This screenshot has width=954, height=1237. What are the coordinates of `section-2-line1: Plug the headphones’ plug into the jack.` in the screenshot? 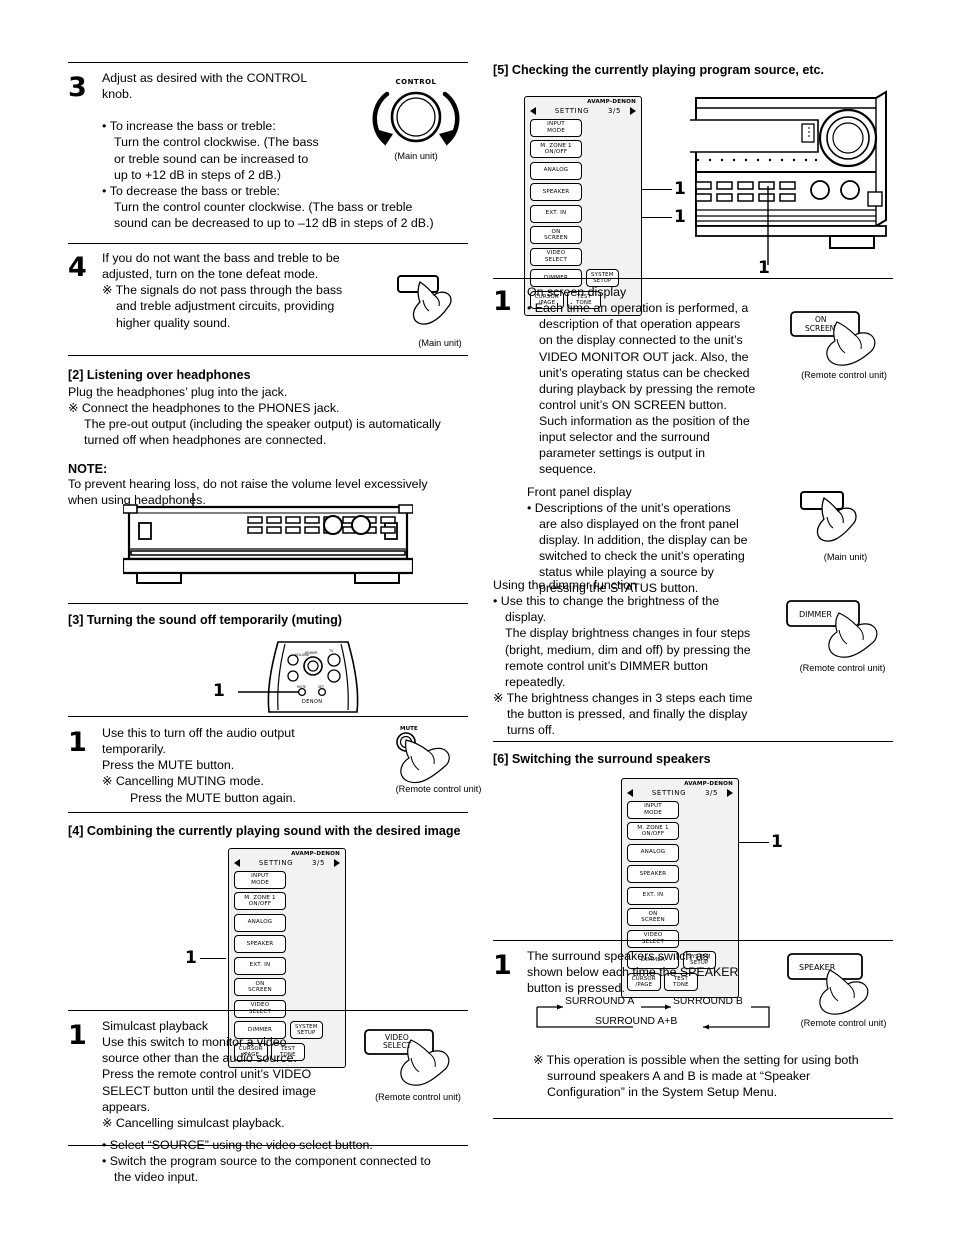 It's located at (178, 392).